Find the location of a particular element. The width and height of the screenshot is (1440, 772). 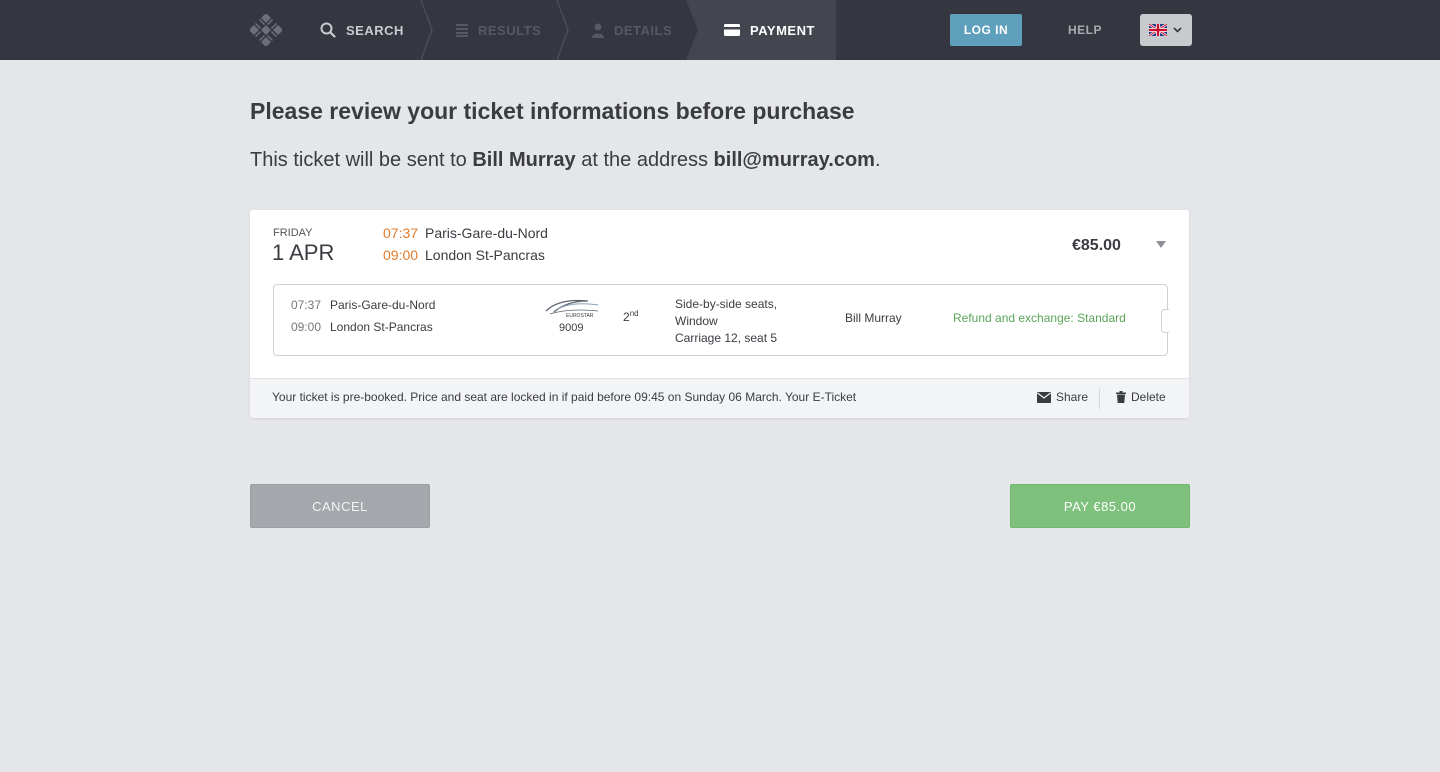

envelope-icon is located at coordinates (1044, 397).